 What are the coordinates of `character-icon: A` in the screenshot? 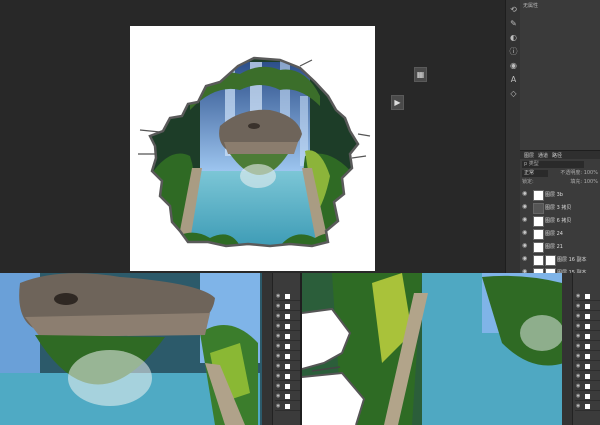 It's located at (513, 79).